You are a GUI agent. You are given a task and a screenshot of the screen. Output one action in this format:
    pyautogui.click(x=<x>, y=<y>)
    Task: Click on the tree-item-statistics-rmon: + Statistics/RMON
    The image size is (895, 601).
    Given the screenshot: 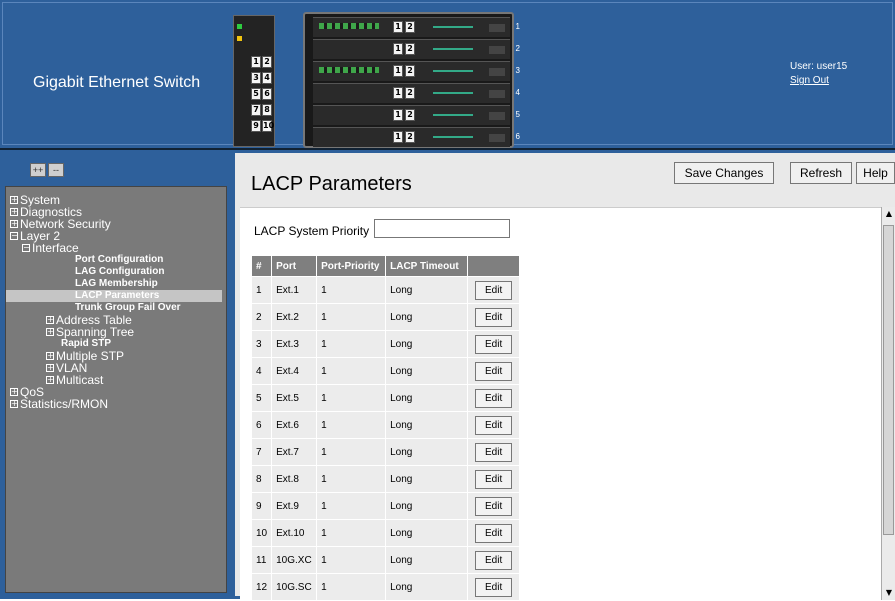 What is the action you would take?
    pyautogui.click(x=116, y=404)
    